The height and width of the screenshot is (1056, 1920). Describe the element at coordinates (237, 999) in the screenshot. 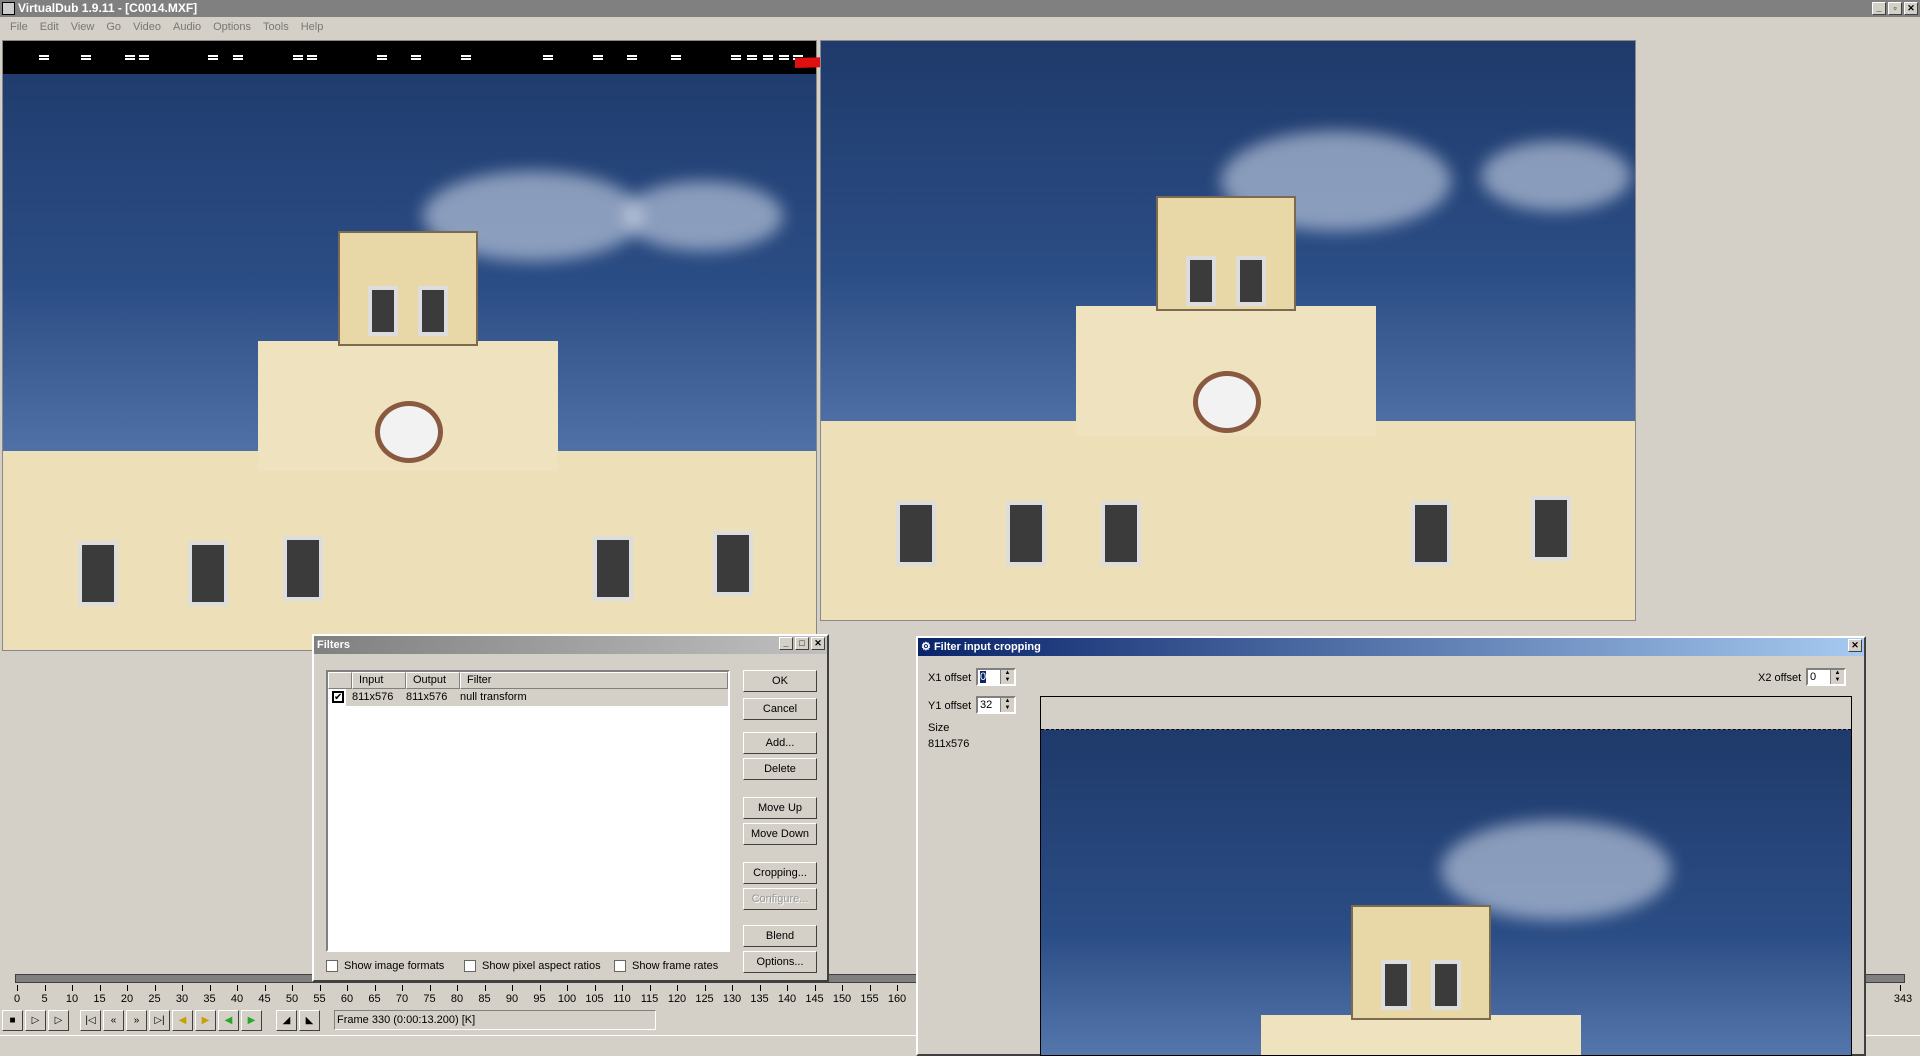

I see `timeline-tick-label: 40` at that location.